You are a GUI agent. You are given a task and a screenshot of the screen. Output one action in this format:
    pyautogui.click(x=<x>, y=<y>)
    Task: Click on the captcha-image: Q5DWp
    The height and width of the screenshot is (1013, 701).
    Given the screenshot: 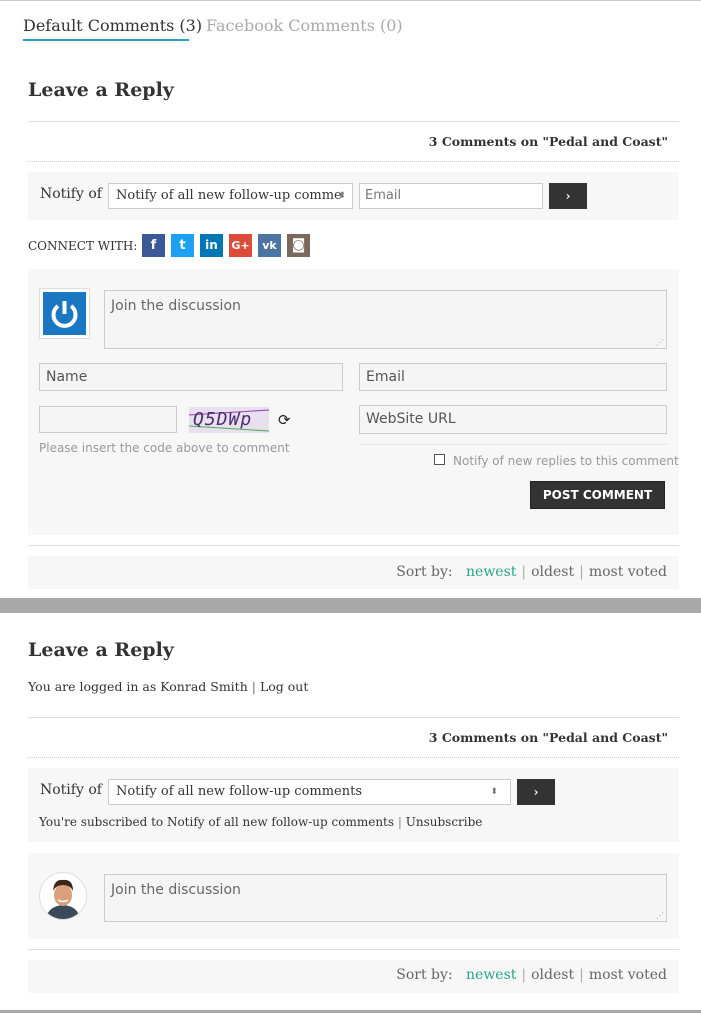 What is the action you would take?
    pyautogui.click(x=229, y=420)
    